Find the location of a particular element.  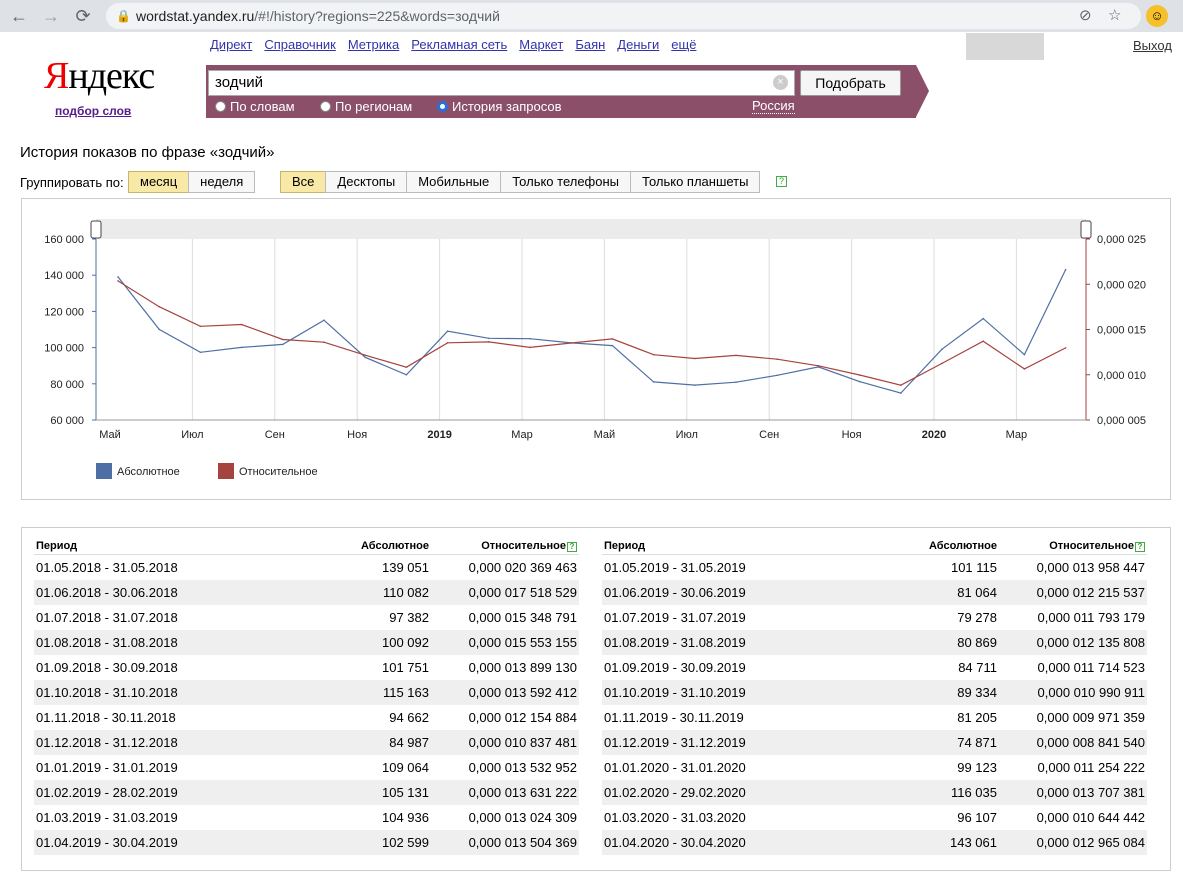

reload-icon: ⟳ is located at coordinates (83, 16).